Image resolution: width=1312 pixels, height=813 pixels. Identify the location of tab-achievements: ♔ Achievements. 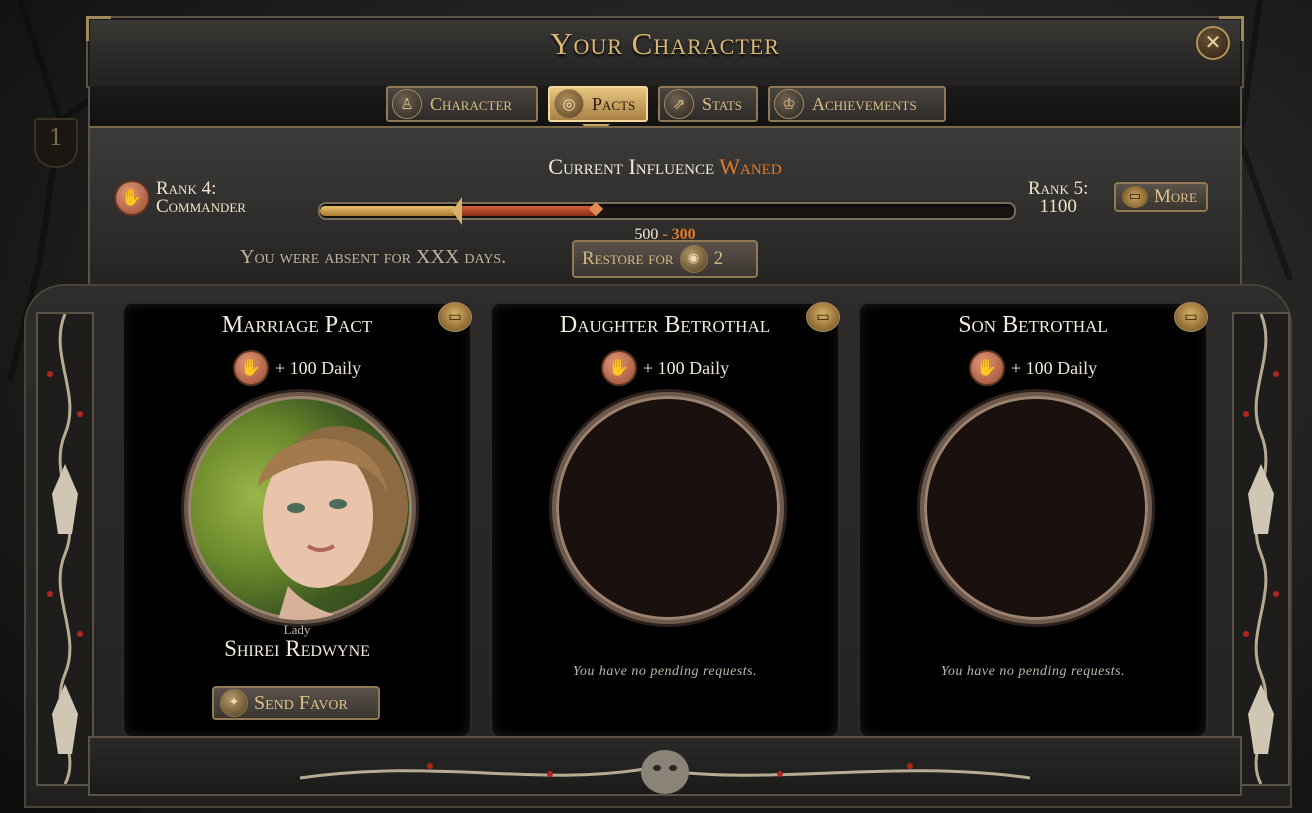
(857, 104).